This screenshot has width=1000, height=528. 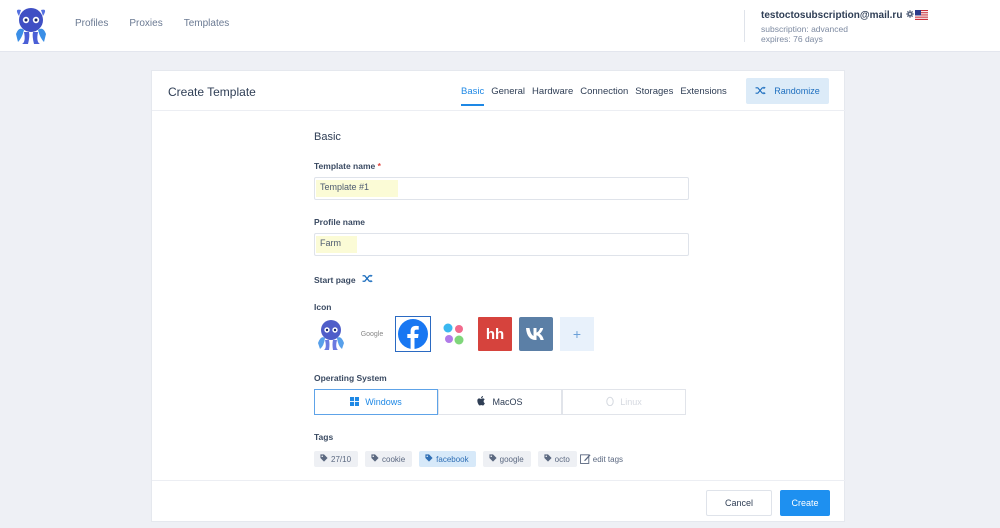 What do you see at coordinates (508, 96) in the screenshot?
I see `tab-general: General` at bounding box center [508, 96].